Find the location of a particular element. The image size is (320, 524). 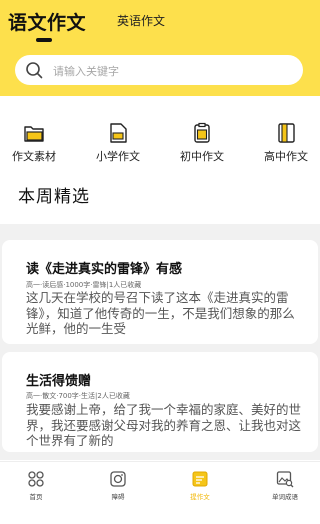

article-title: 生活得馈赠 is located at coordinates (59, 381).